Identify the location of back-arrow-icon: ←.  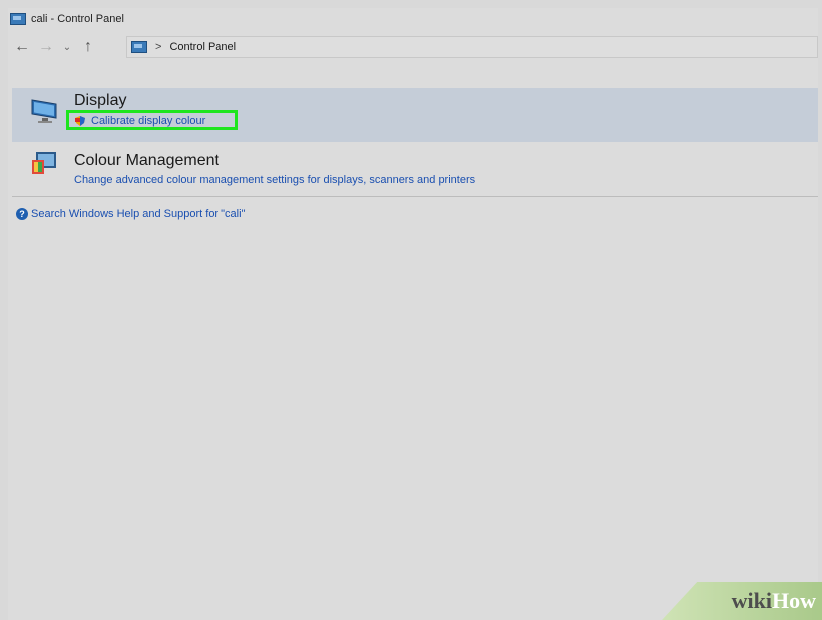
(22, 47).